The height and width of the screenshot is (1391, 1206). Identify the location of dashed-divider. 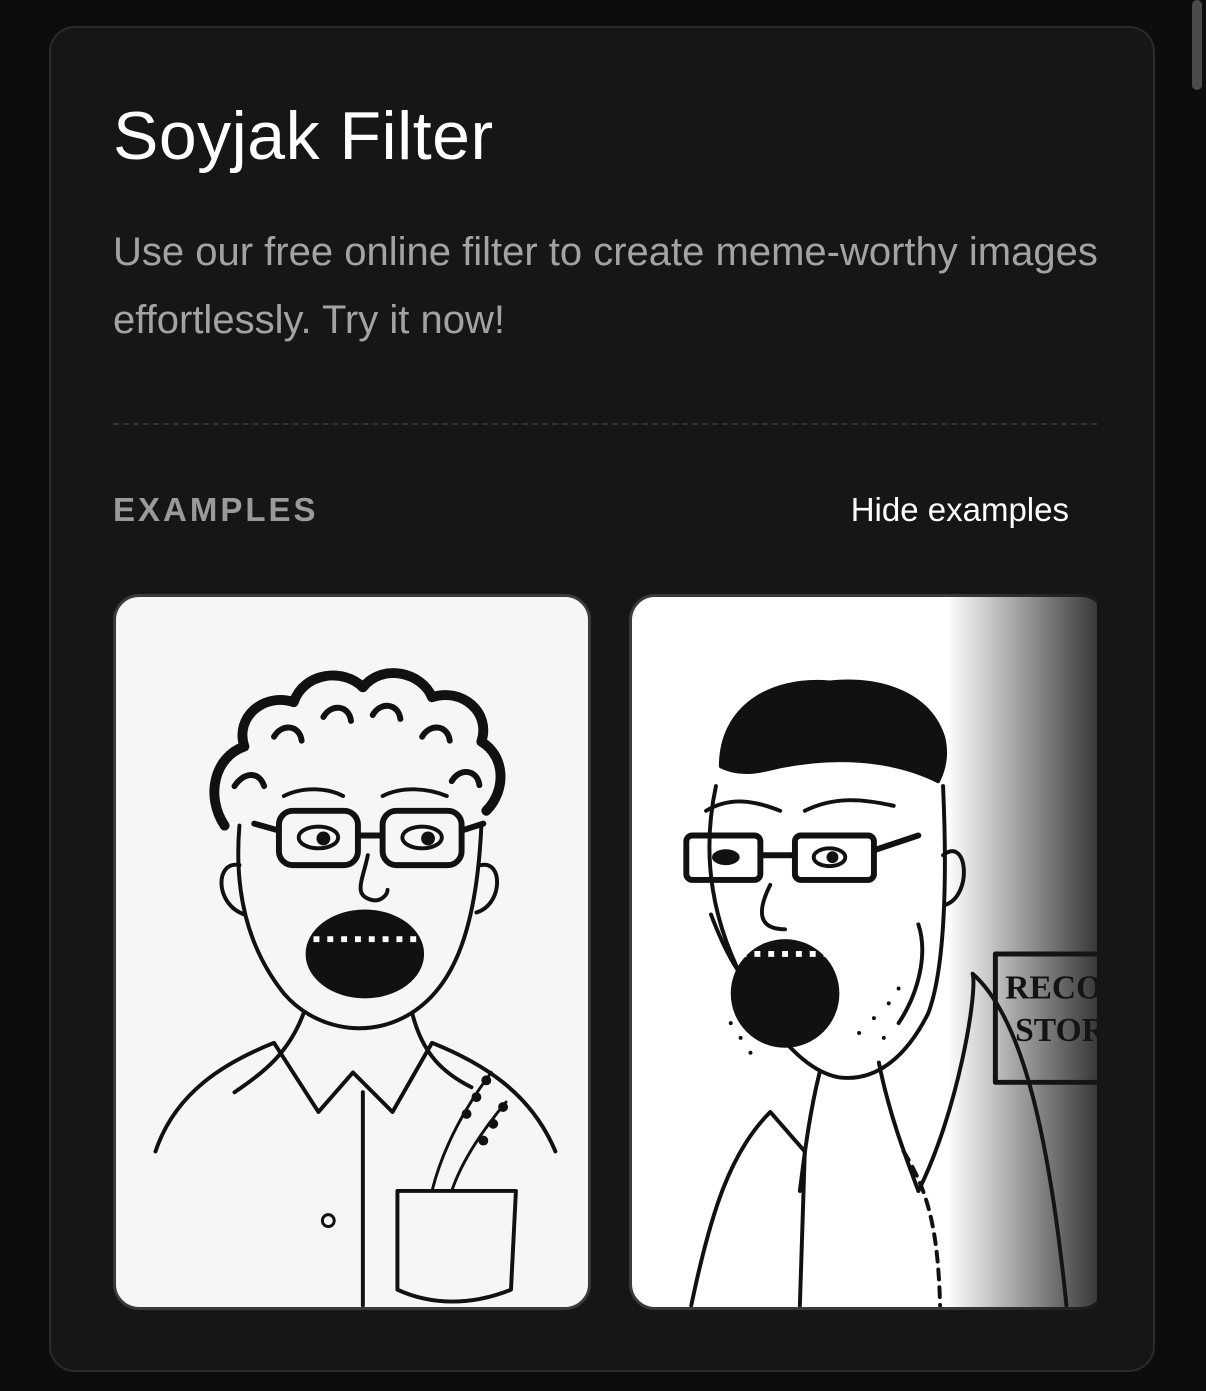
(605, 424).